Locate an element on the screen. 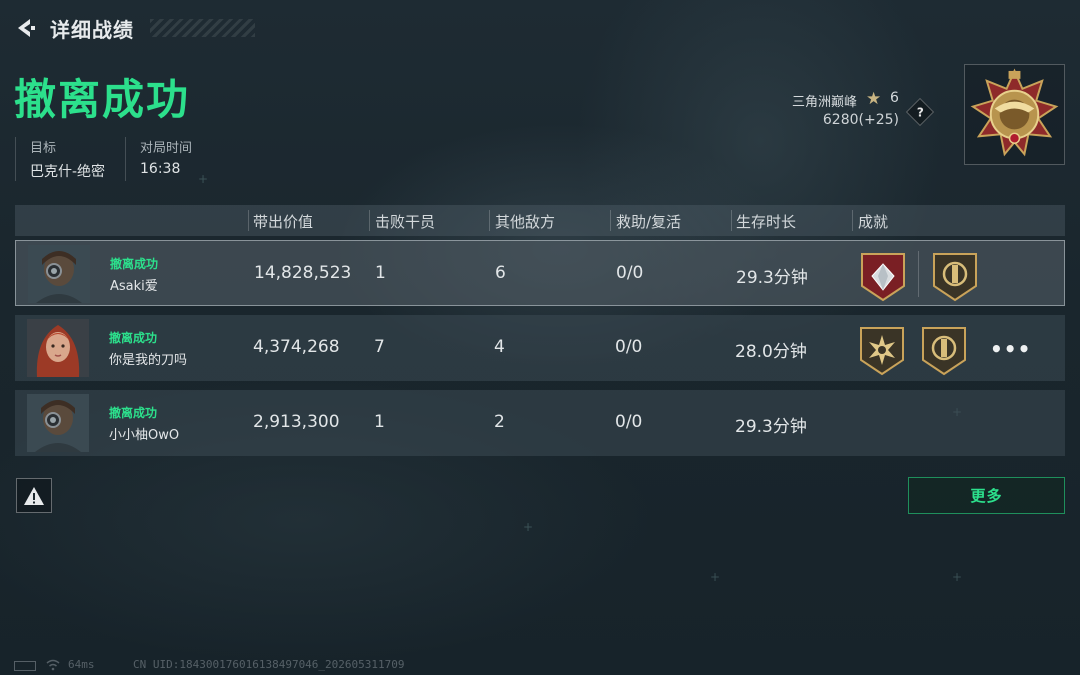  wifi-icon is located at coordinates (53, 665).